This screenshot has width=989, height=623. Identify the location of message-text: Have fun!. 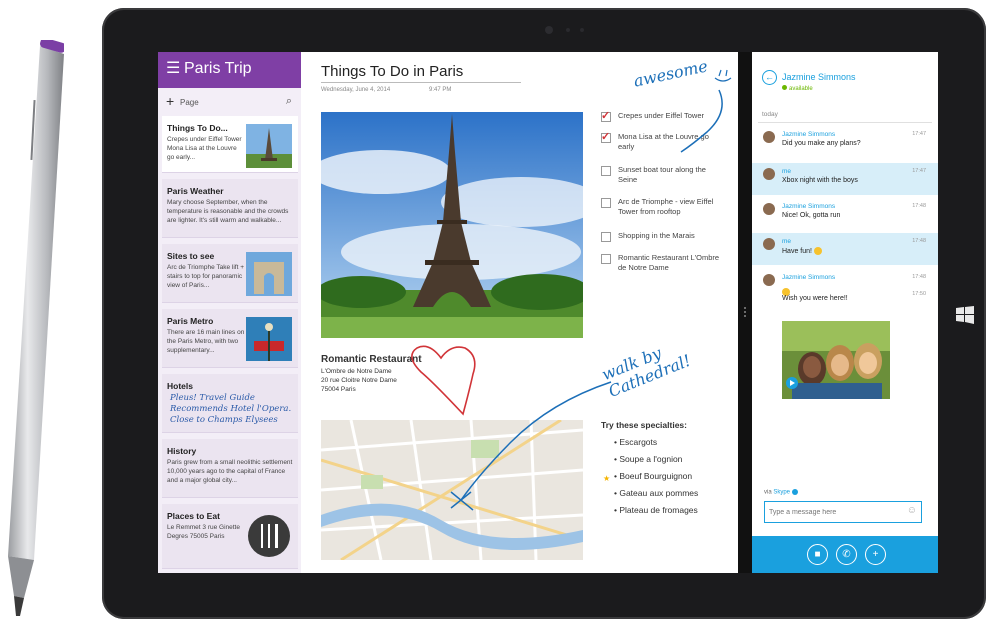
(802, 251).